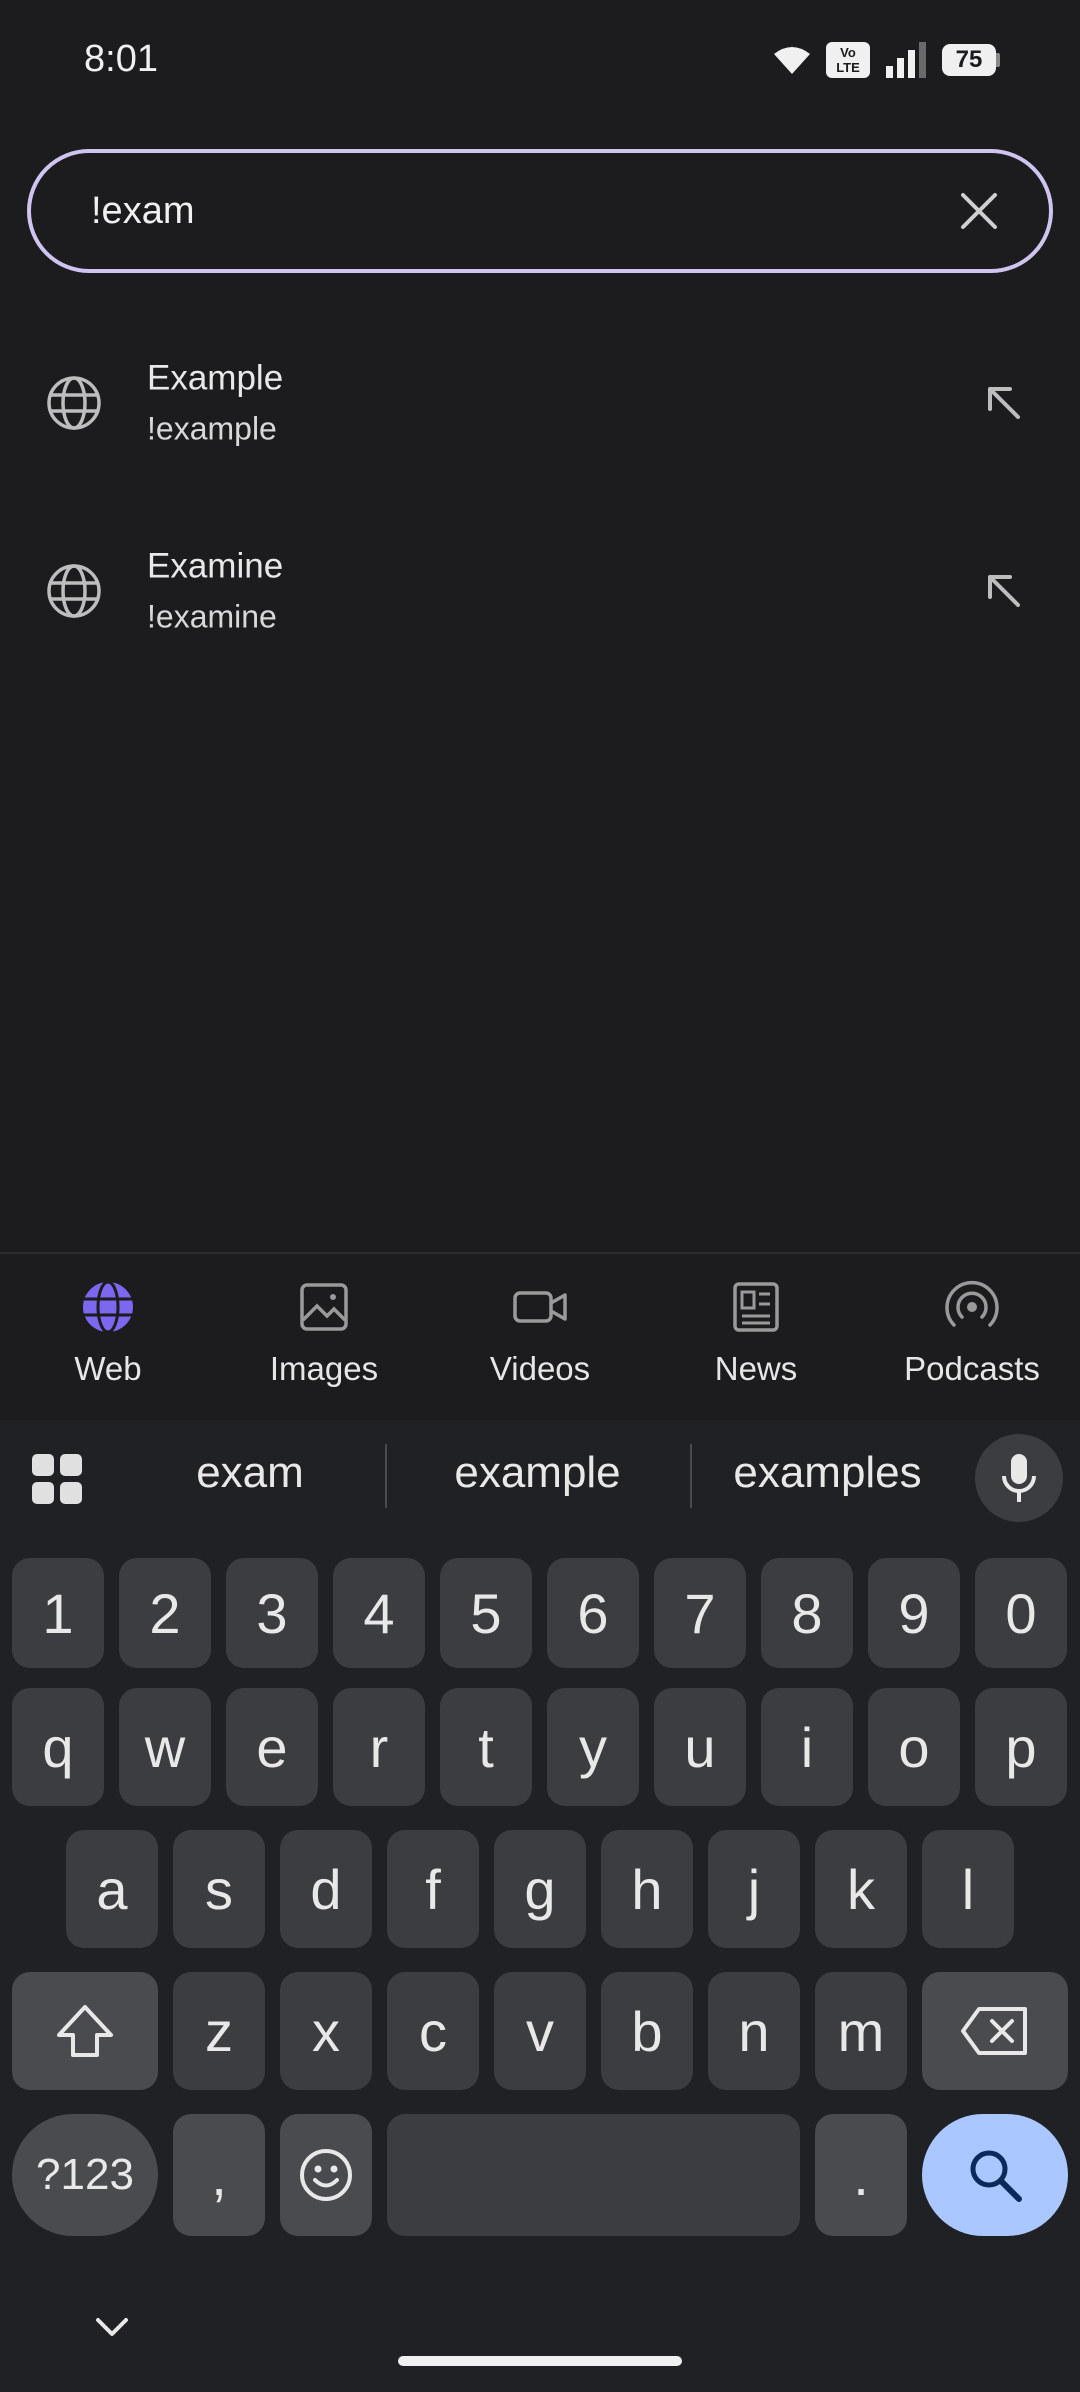  I want to click on key-z: z, so click(219, 2031).